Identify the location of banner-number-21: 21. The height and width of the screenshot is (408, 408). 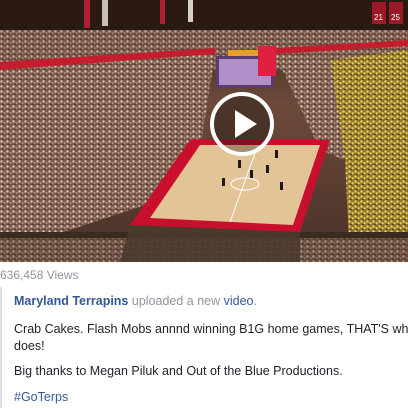
(378, 17).